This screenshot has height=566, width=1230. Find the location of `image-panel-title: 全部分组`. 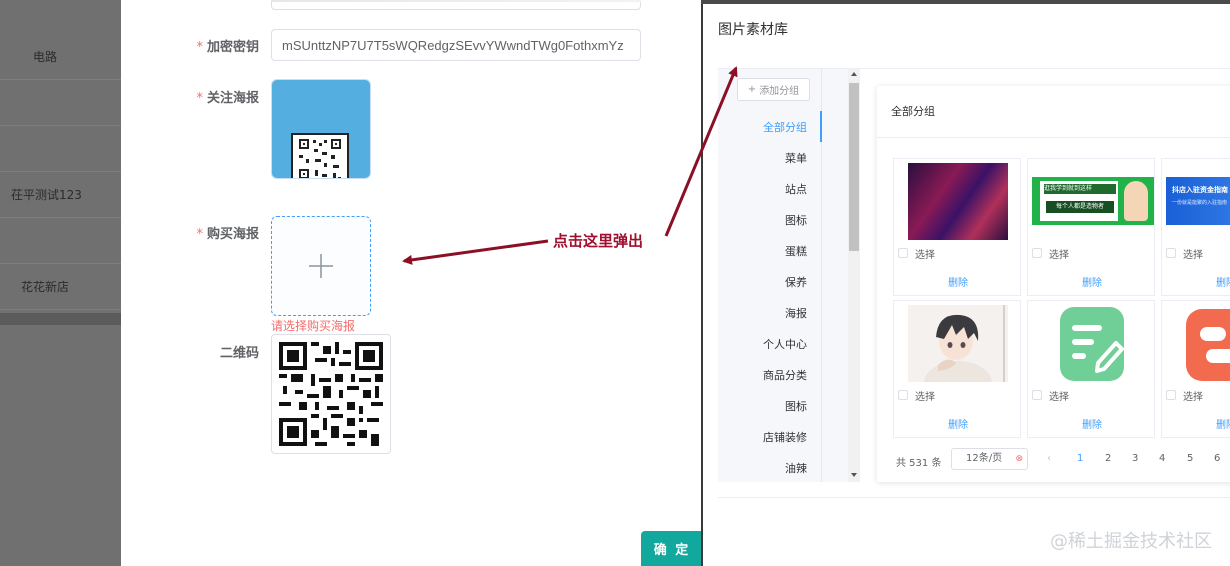

image-panel-title: 全部分组 is located at coordinates (913, 111).